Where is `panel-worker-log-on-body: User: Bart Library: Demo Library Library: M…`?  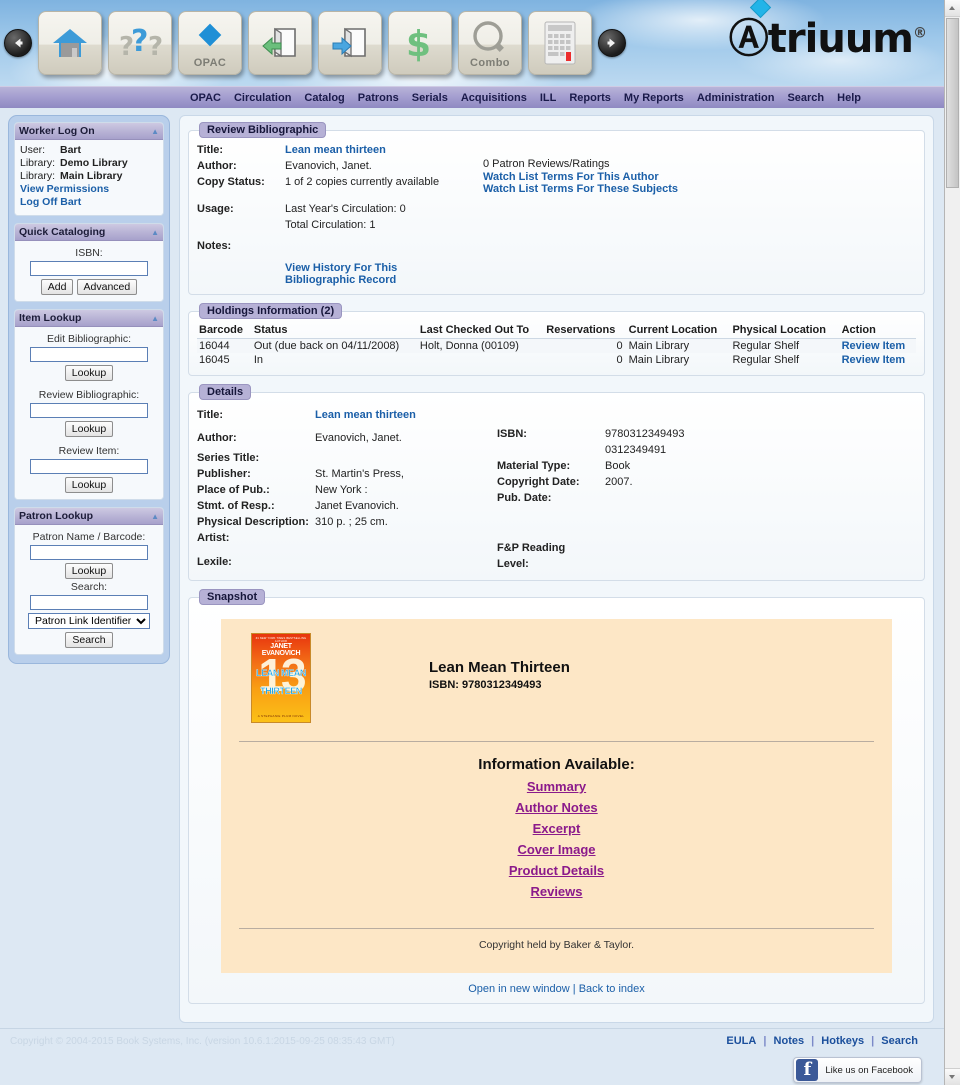
panel-worker-log-on-body: User: Bart Library: Demo Library Library: M… is located at coordinates (89, 177).